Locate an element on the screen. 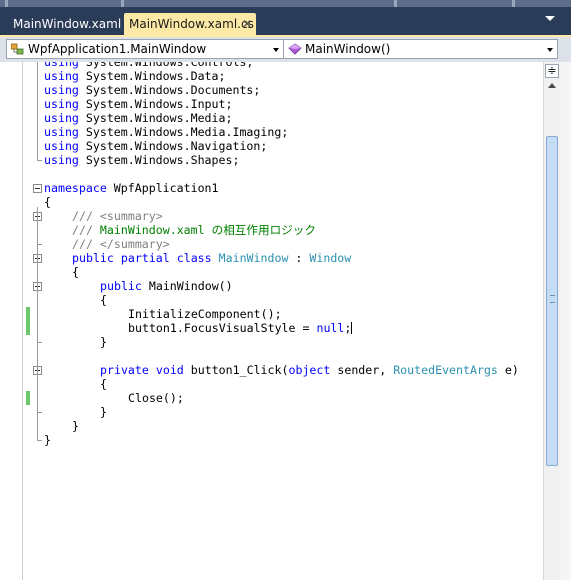  tab-label: MainWindow.xaml.cs is located at coordinates (191, 24).